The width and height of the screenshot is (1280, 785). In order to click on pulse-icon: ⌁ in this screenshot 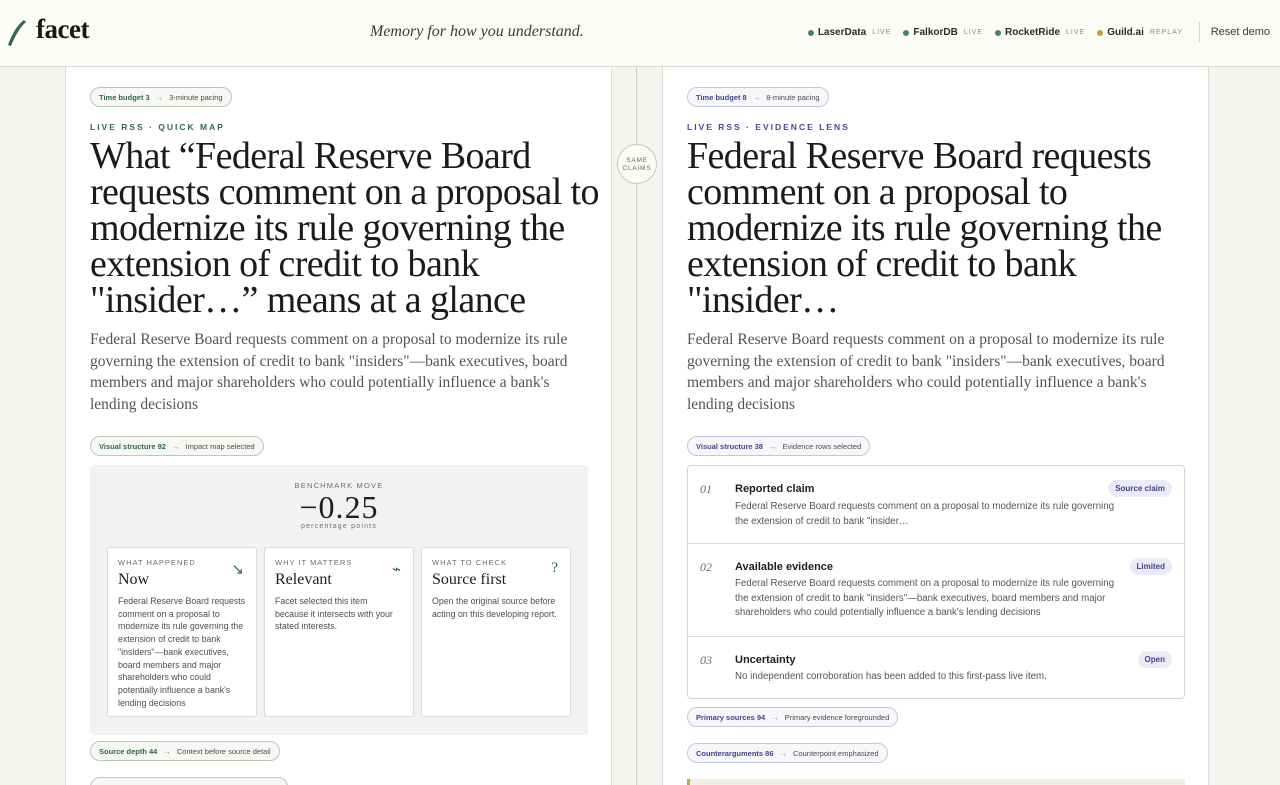, I will do `click(396, 569)`.